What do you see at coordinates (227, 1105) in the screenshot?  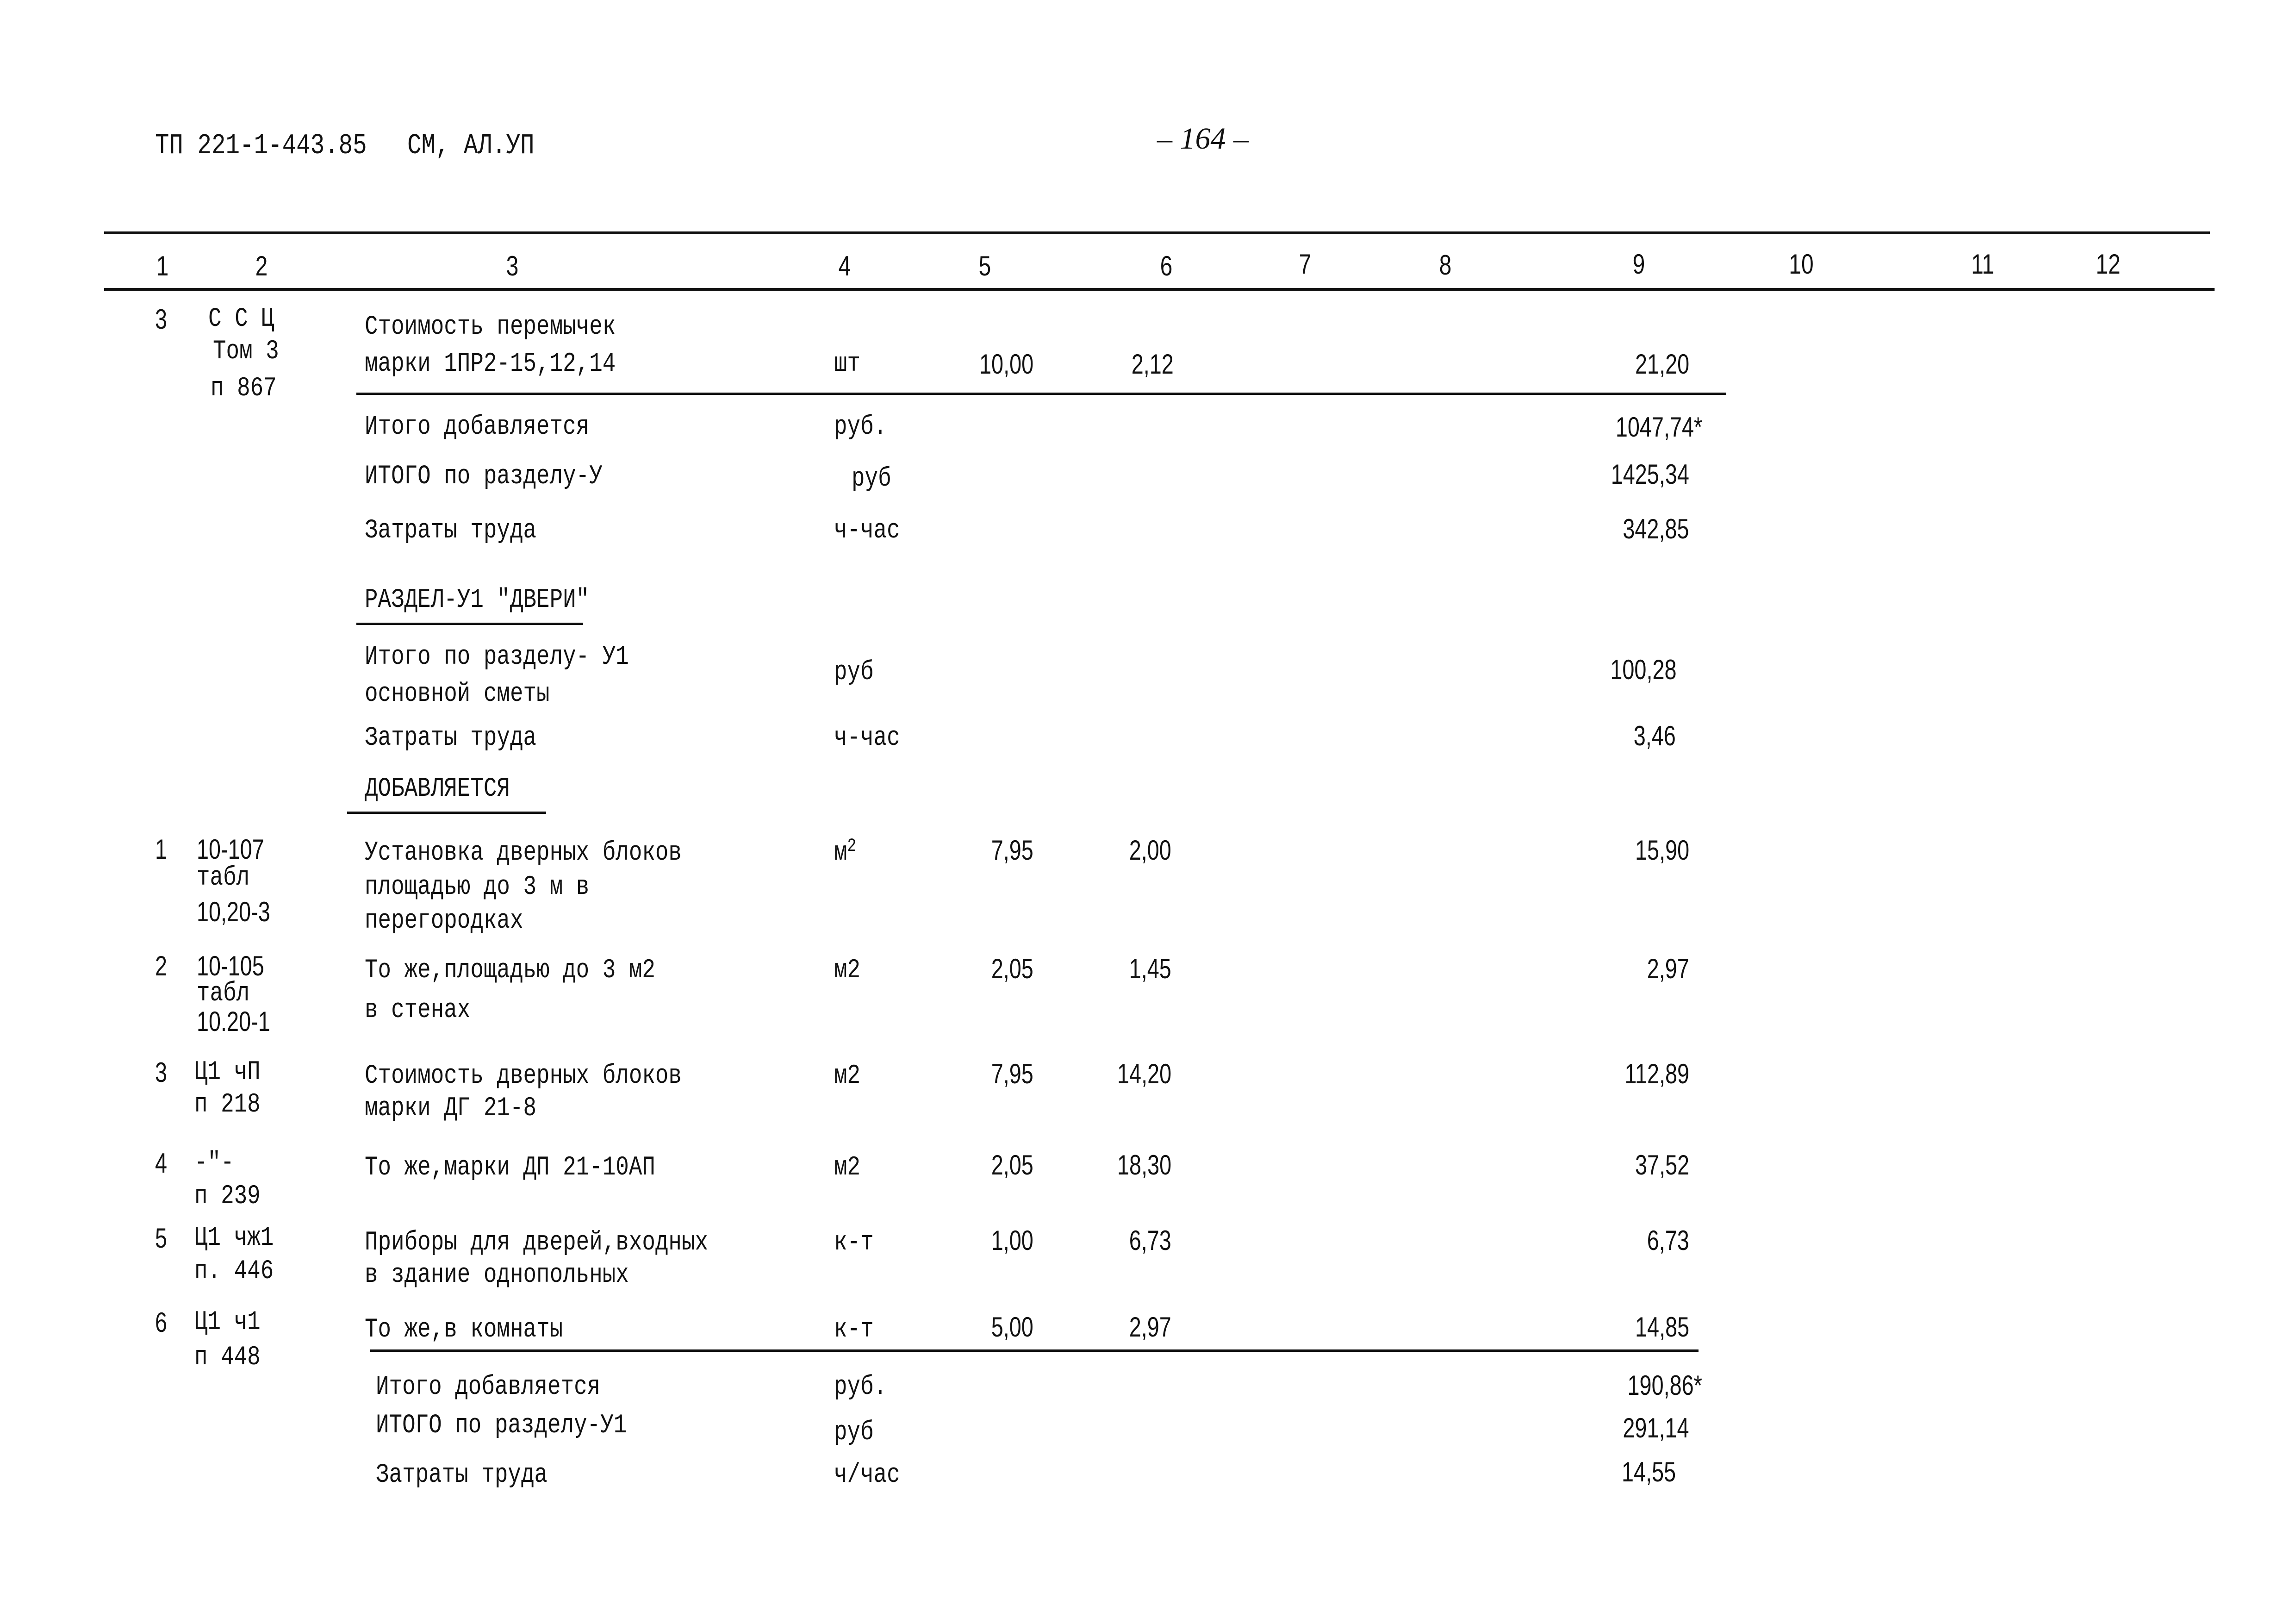 I see `row-code: п 218` at bounding box center [227, 1105].